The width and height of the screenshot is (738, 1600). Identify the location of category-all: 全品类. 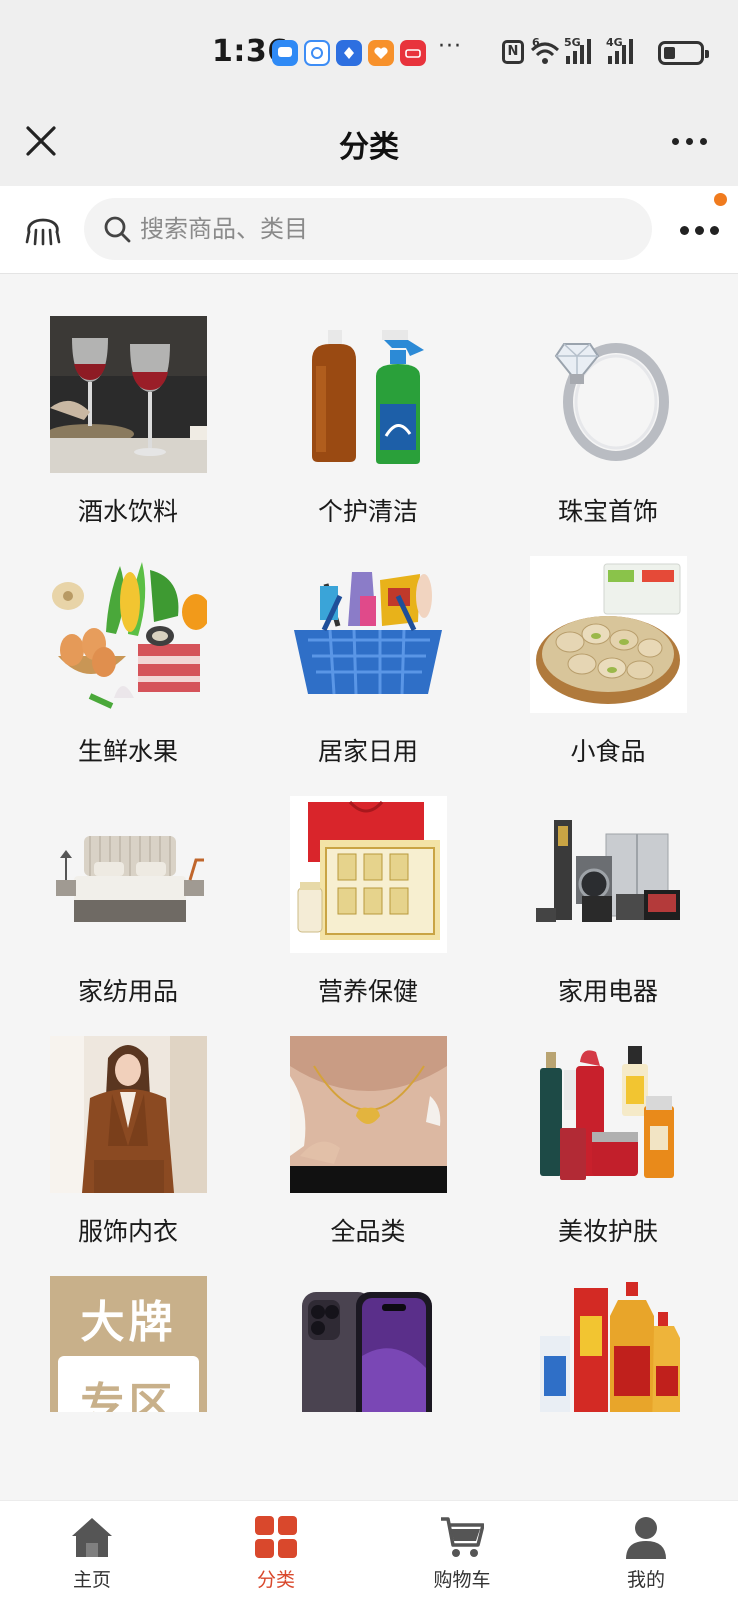
(368, 1156).